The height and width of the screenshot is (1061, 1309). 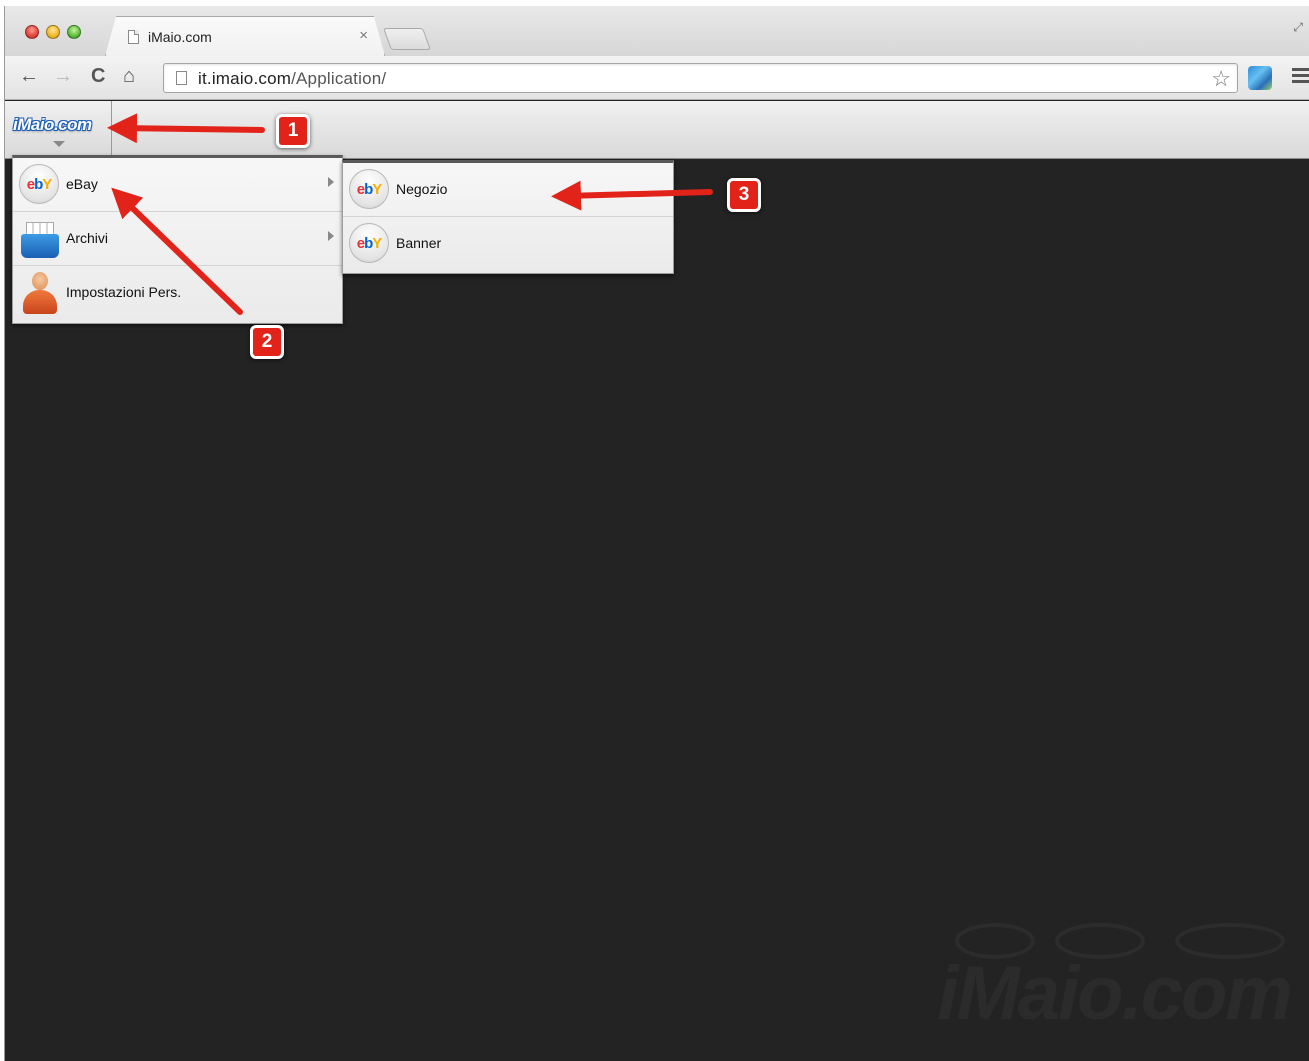 I want to click on tab-close-icon: ×, so click(x=363, y=35).